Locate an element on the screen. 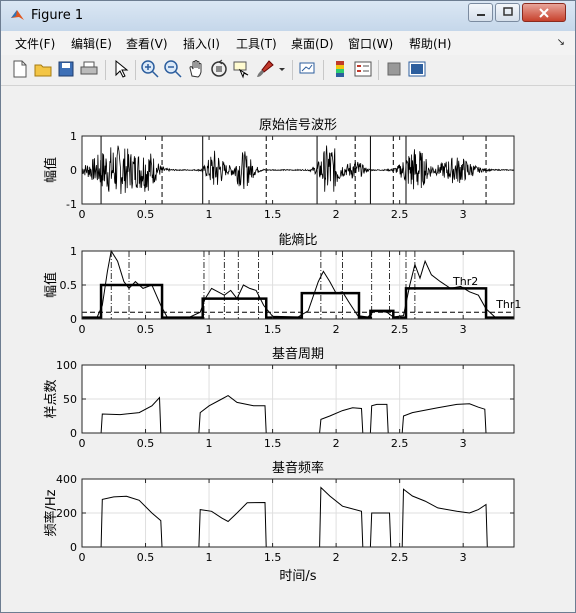 This screenshot has height=613, width=576. menu-help: 帮助(H) is located at coordinates (430, 43).